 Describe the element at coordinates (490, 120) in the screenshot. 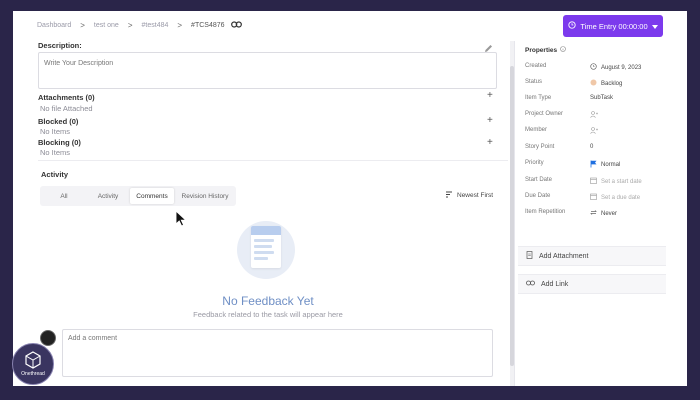

I see `add-blocked-plus-icon: +` at that location.